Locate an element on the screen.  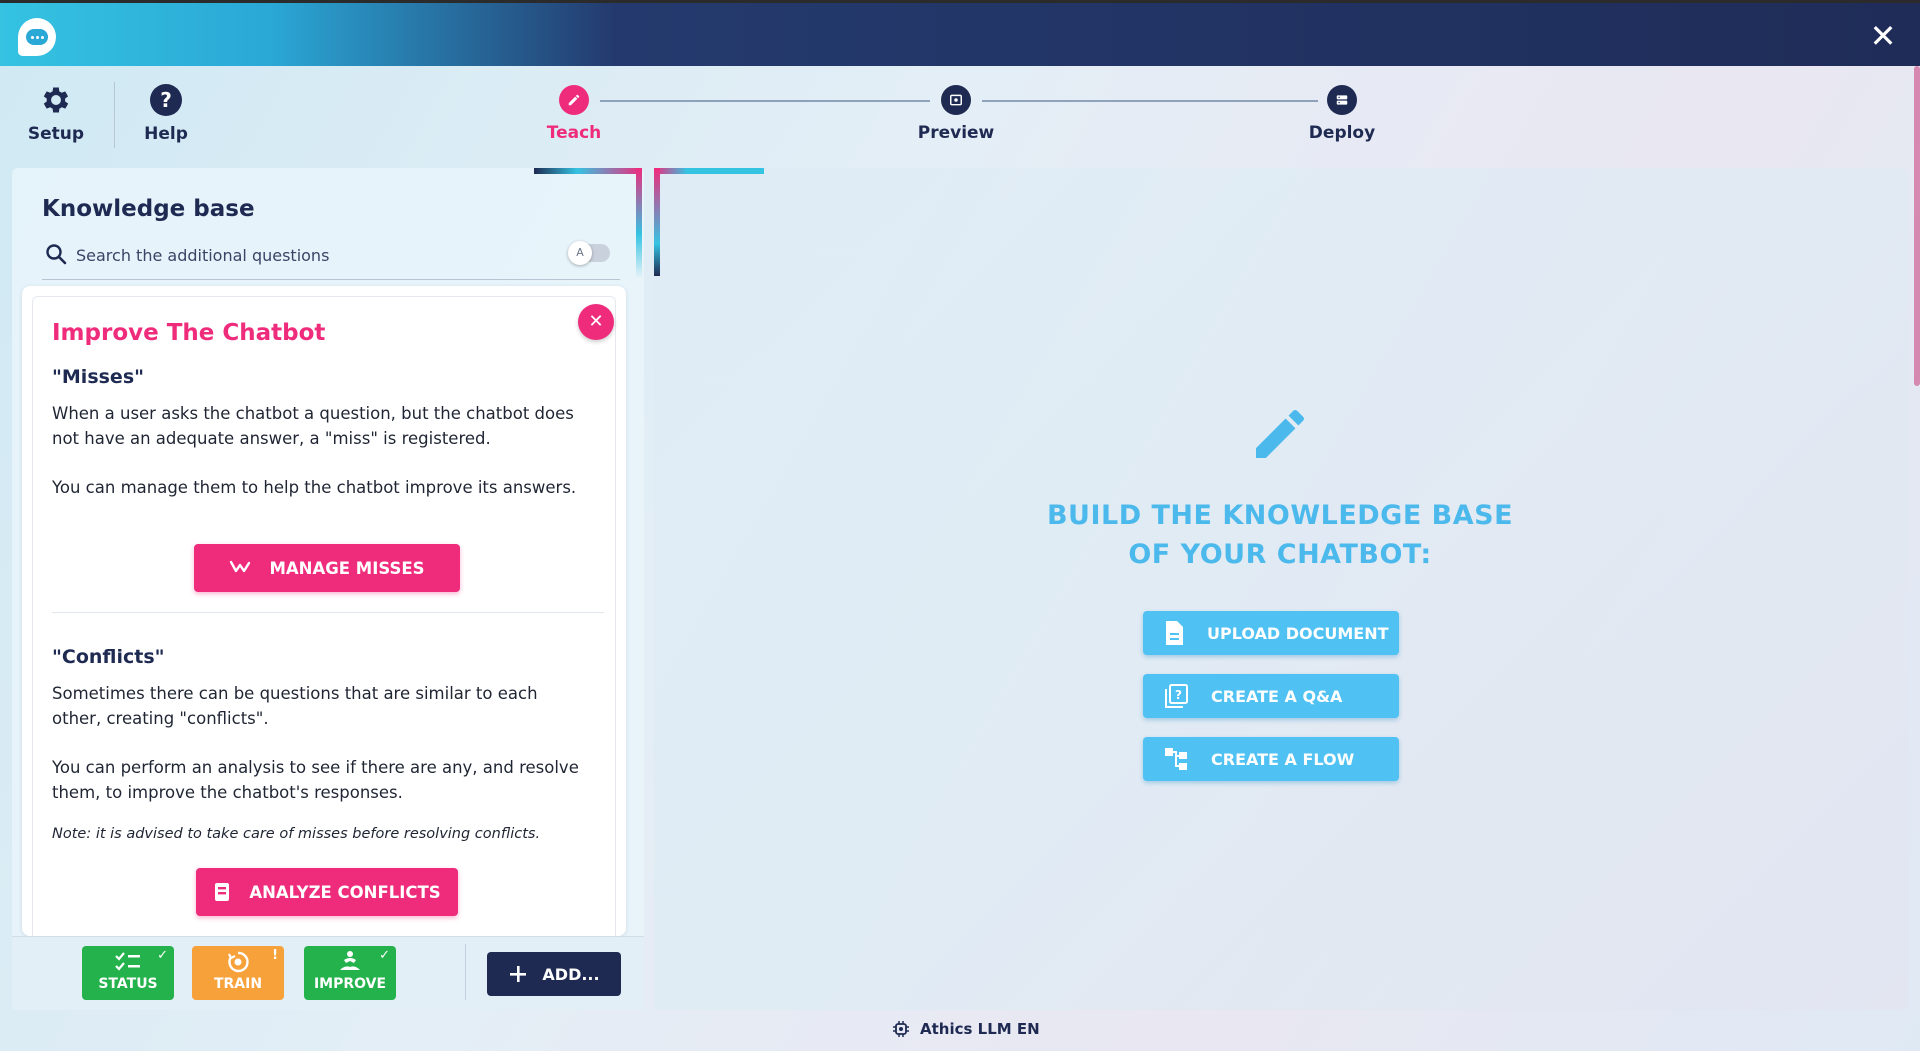
step-label: Preview is located at coordinates (956, 133).